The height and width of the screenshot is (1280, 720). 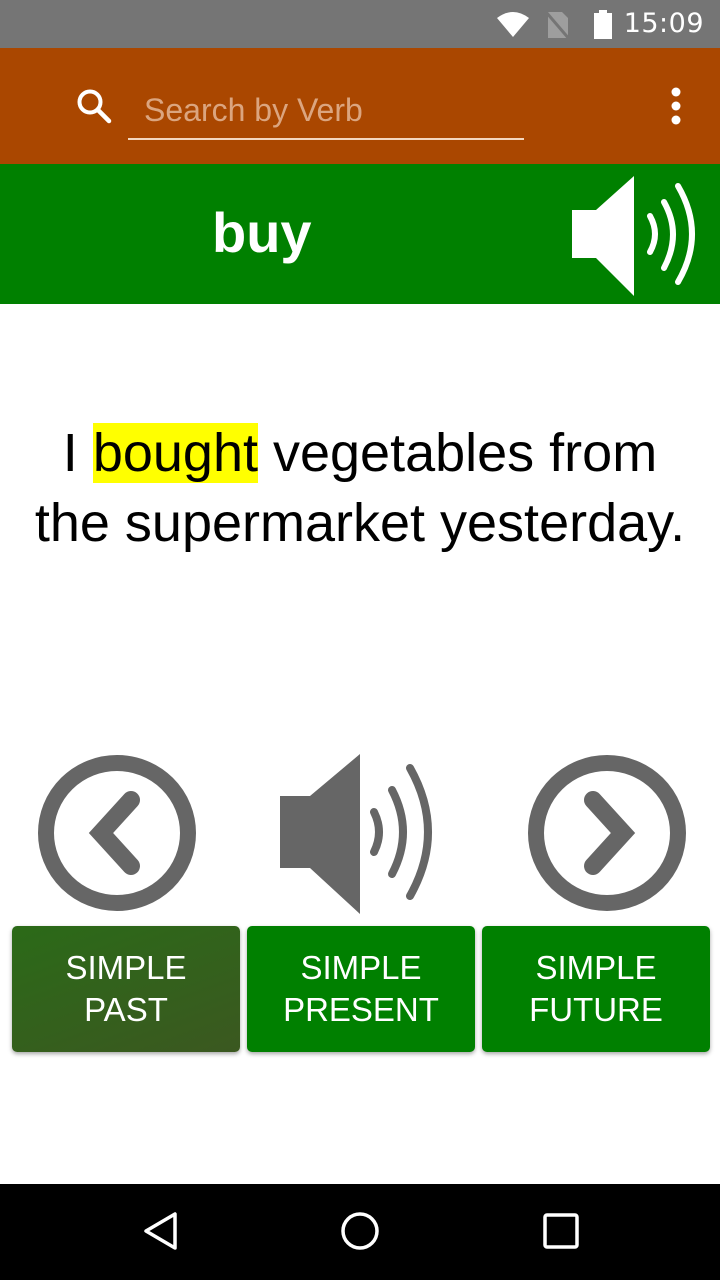 What do you see at coordinates (126, 1009) in the screenshot?
I see `tense-label-line2: PAST` at bounding box center [126, 1009].